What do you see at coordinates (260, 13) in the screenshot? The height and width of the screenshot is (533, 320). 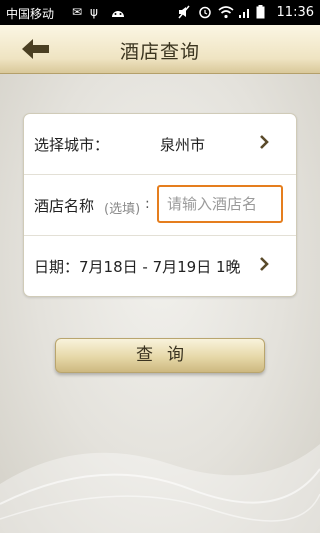 I see `battery-icon` at bounding box center [260, 13].